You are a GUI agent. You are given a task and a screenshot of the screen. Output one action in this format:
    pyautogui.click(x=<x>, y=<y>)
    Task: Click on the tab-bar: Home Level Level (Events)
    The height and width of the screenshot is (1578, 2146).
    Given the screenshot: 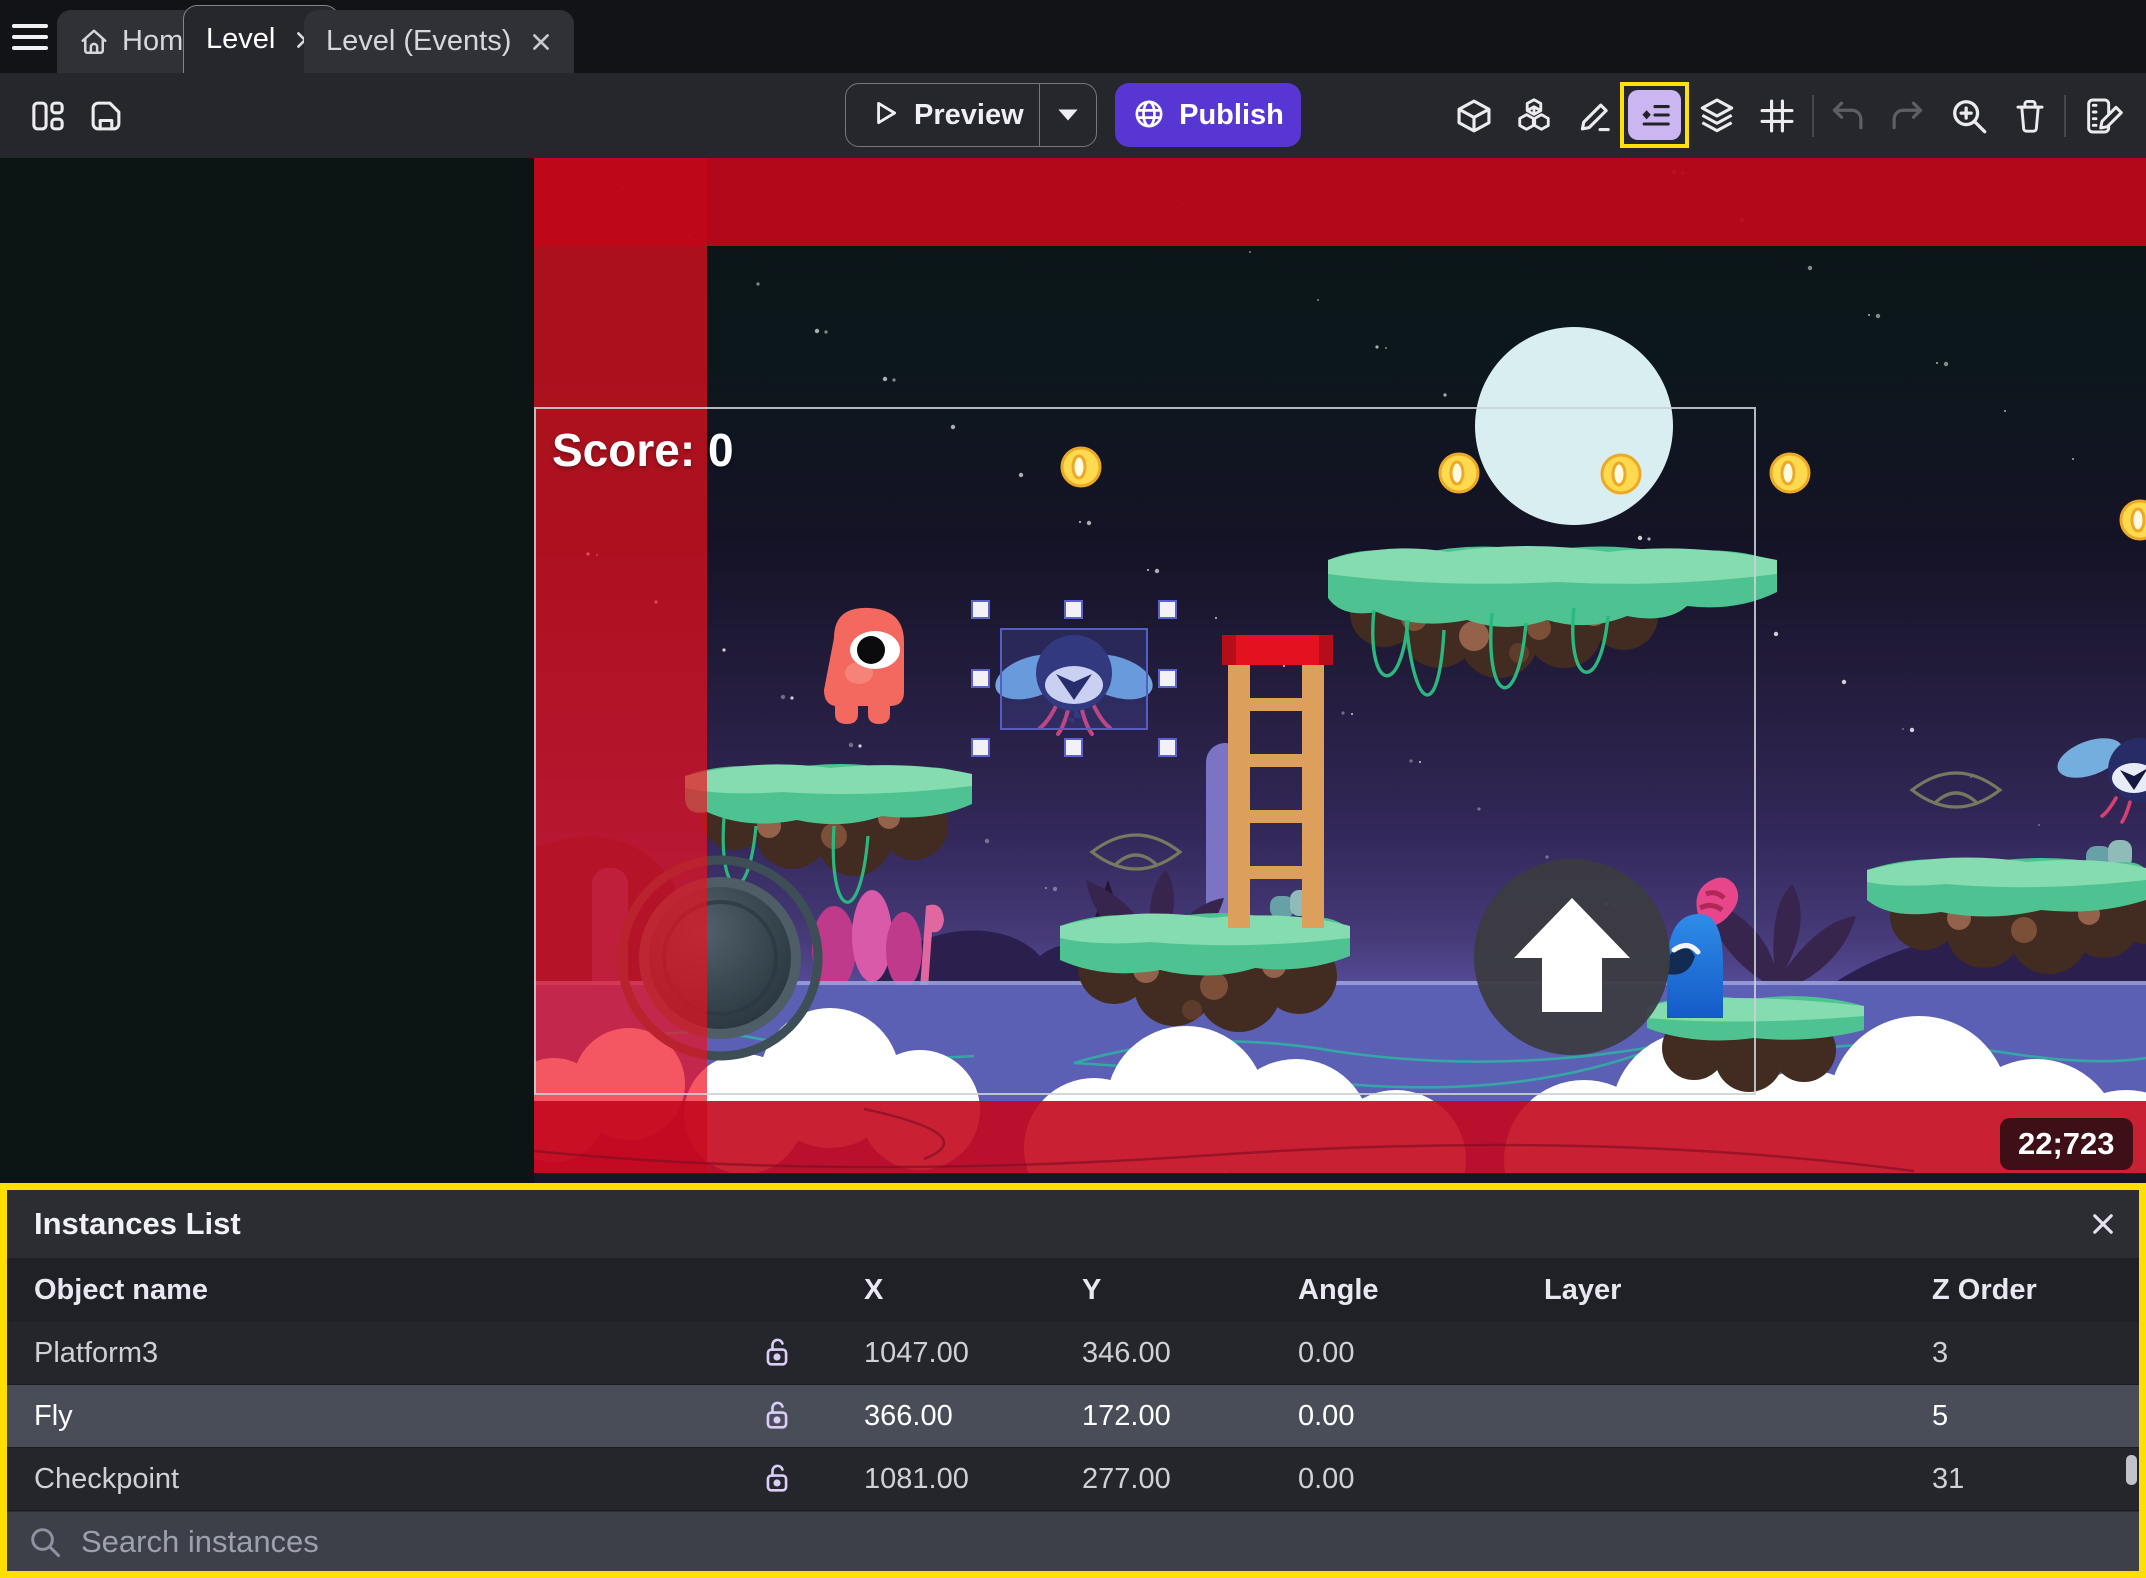 What is the action you would take?
    pyautogui.click(x=1073, y=36)
    